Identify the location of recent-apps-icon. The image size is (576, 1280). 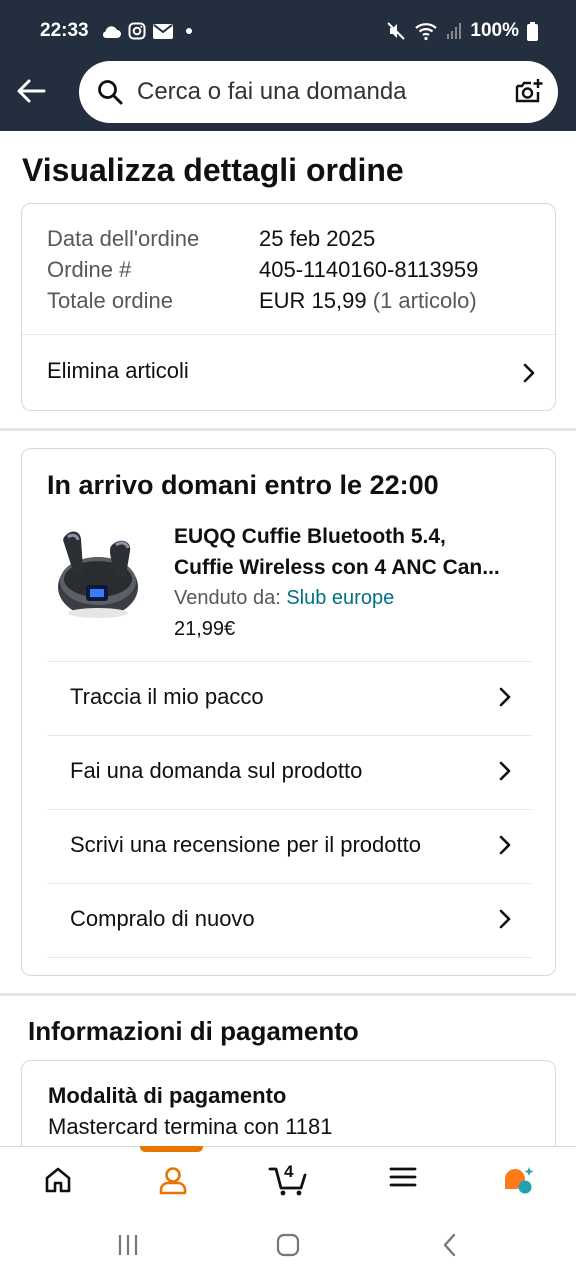
(128, 1245).